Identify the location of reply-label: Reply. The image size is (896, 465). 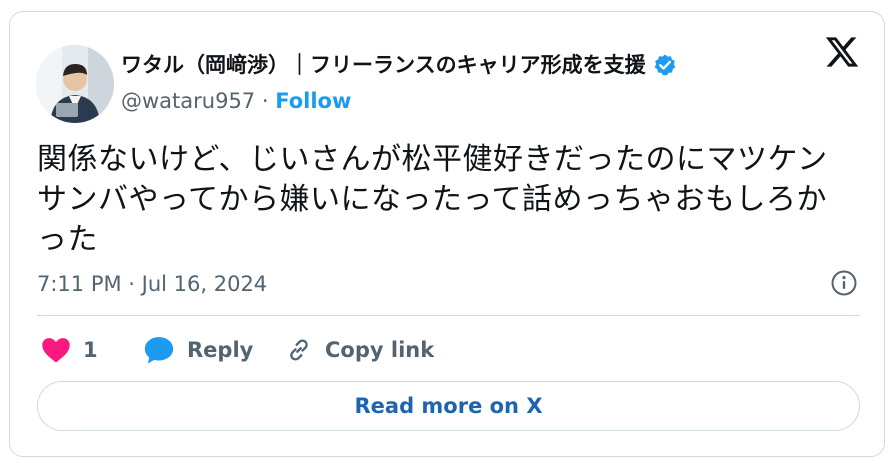
(220, 350).